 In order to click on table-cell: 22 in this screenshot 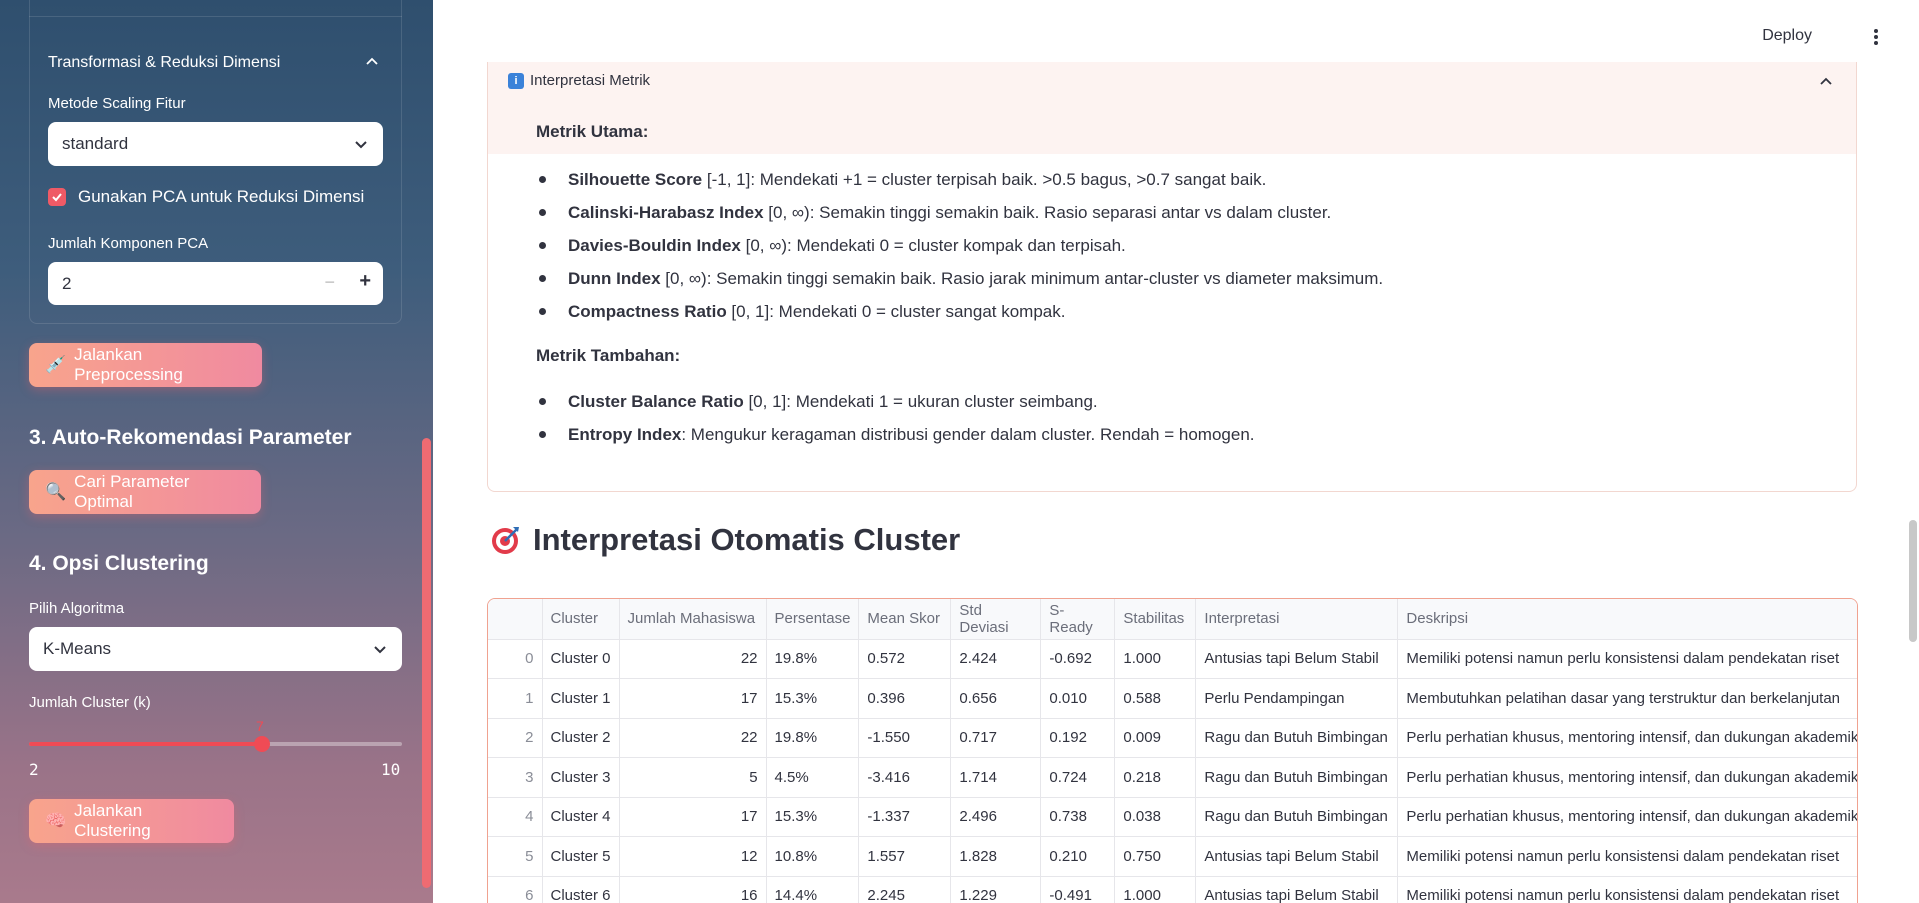, I will do `click(693, 659)`.